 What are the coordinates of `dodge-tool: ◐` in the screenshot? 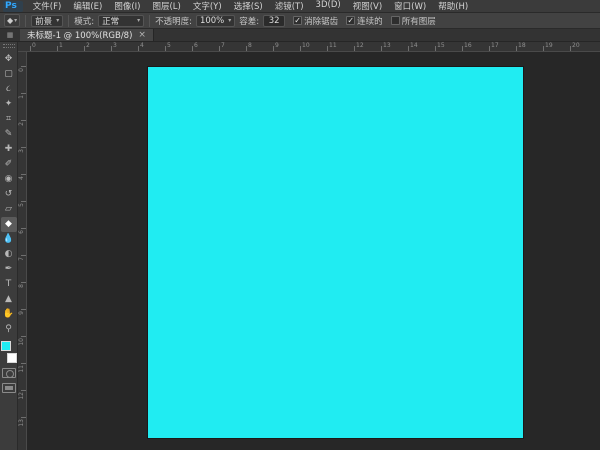 It's located at (9, 254).